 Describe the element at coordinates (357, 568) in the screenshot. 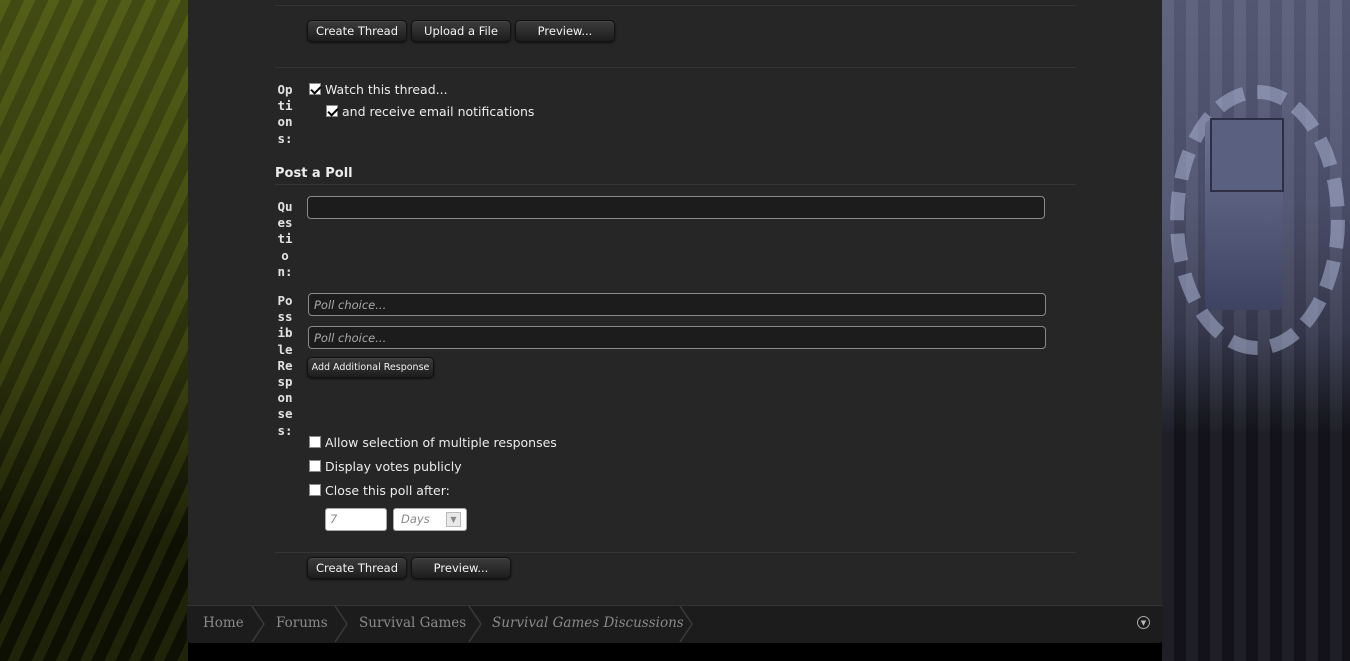

I see `bottom-create-thread-button: Create Thread` at that location.